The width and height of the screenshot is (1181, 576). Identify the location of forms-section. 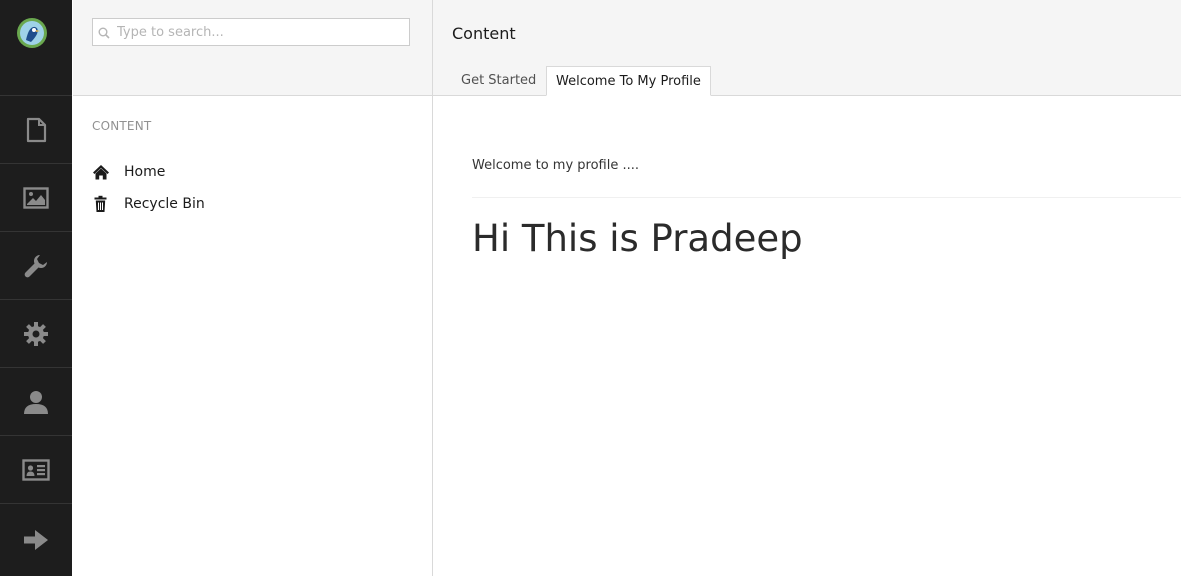
(36, 539).